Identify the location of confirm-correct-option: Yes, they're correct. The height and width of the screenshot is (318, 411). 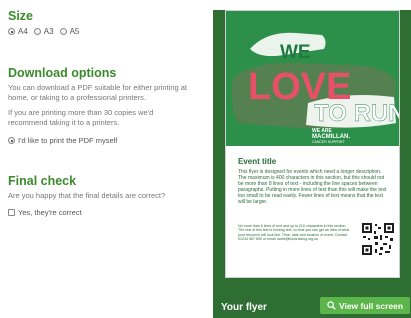
(45, 212).